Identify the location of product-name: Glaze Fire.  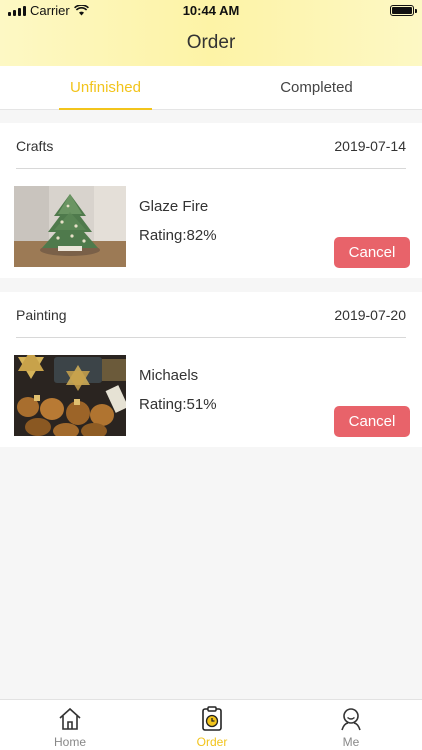
(174, 206).